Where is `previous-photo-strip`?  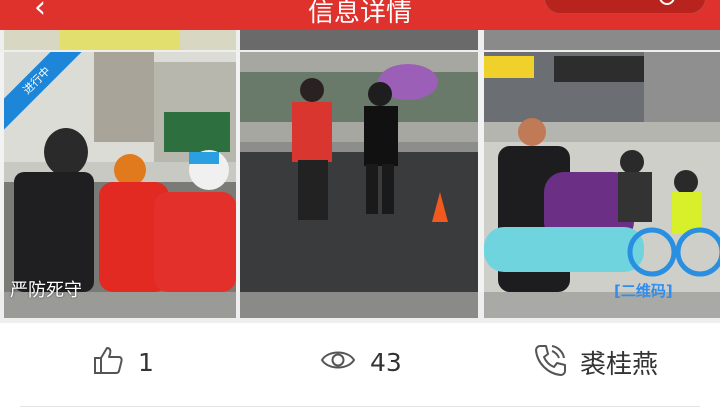 previous-photo-strip is located at coordinates (360, 41).